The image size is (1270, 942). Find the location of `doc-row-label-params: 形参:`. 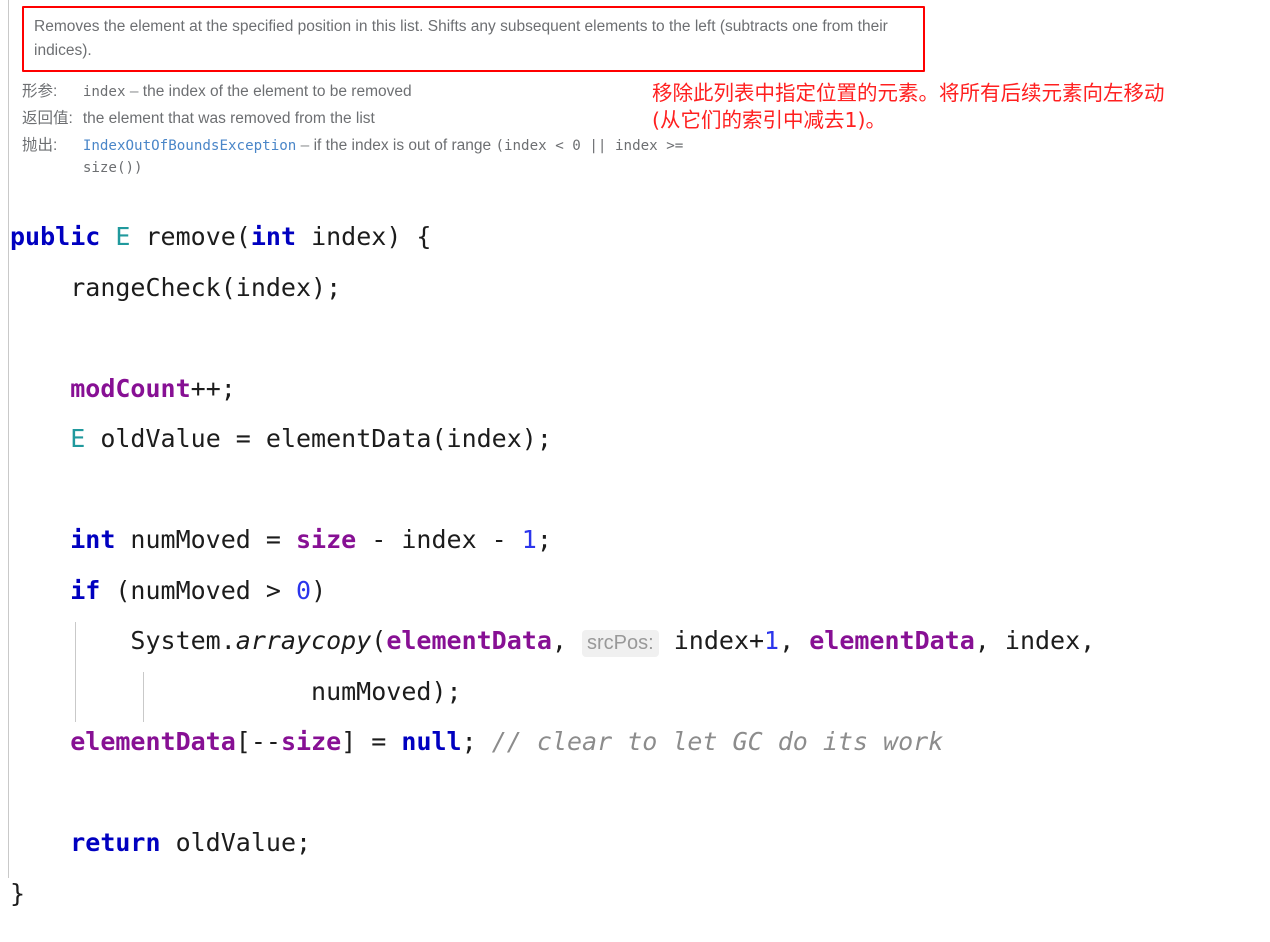

doc-row-label-params: 形参: is located at coordinates (40, 92).